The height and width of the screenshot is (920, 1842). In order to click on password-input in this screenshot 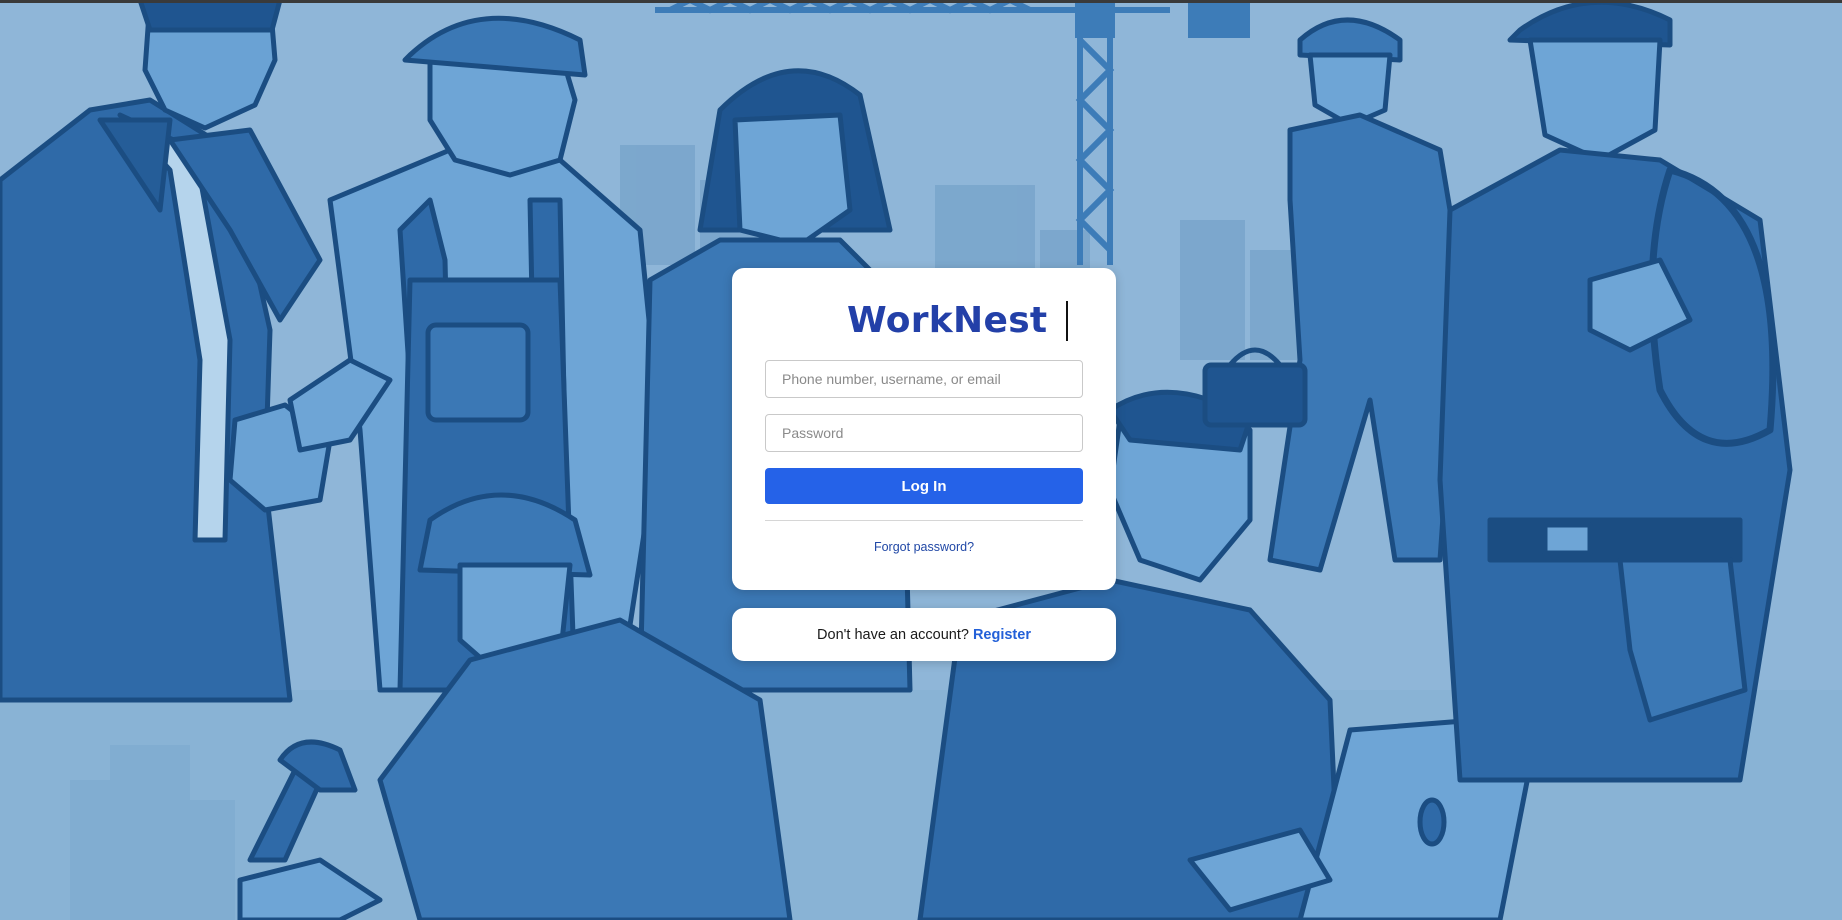, I will do `click(924, 433)`.